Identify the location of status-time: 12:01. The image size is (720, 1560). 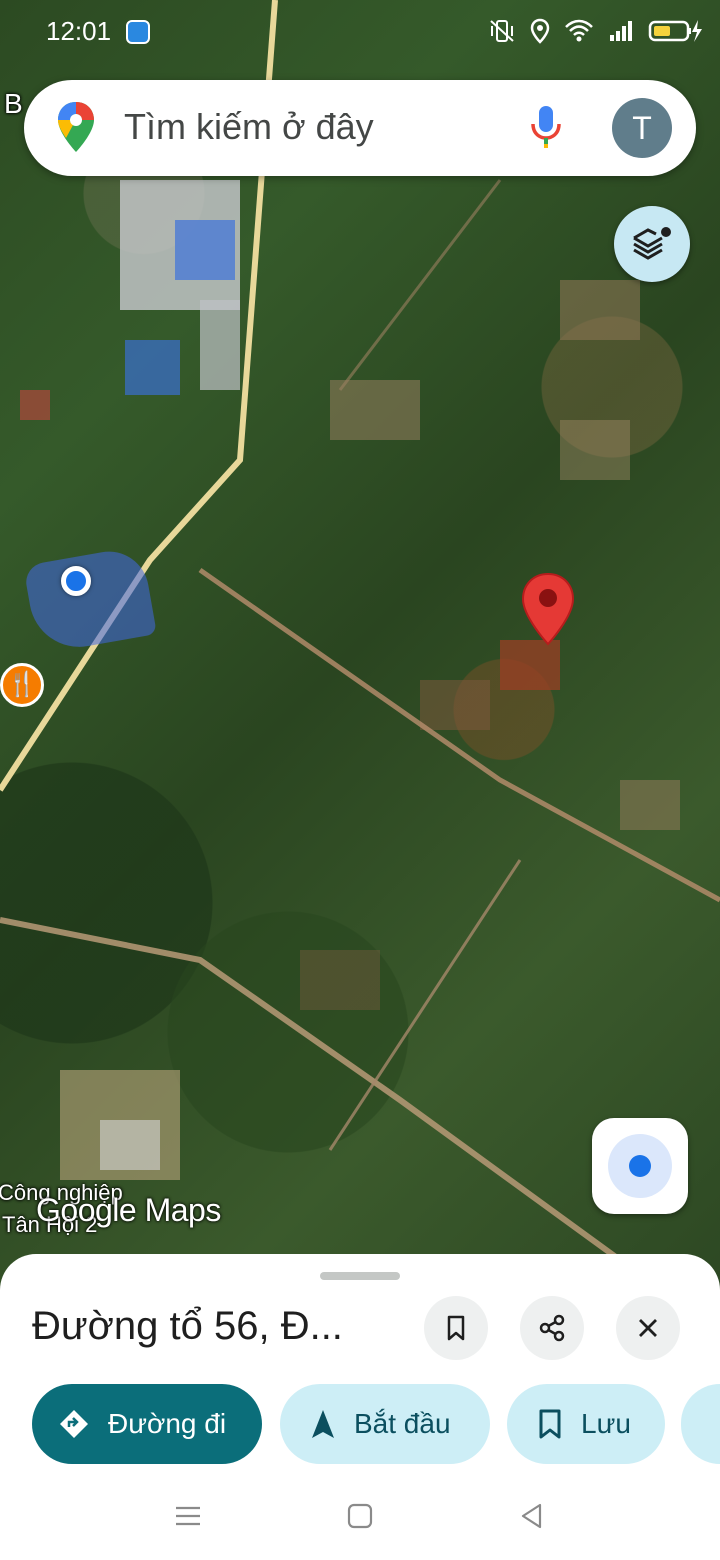
(79, 31).